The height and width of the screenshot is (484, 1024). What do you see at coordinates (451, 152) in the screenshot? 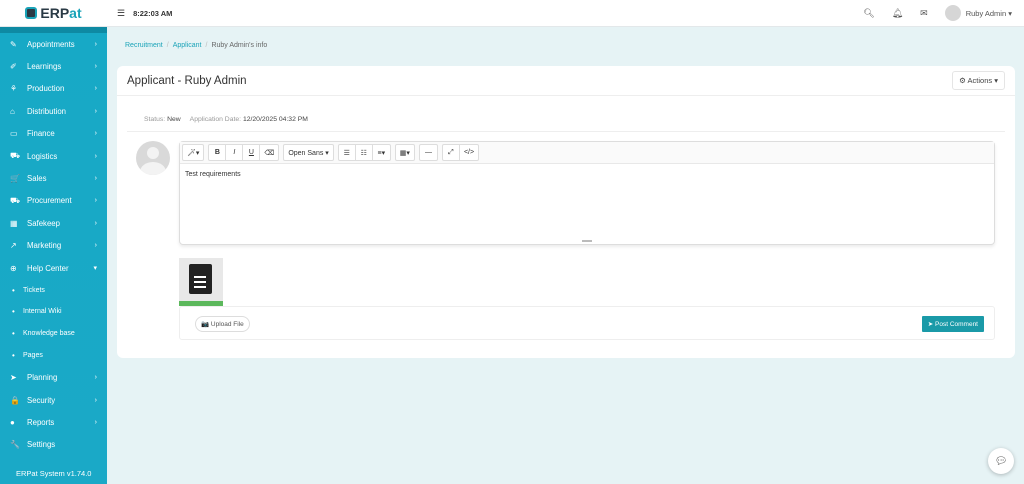
I see `fullscreen-button: ⤢` at bounding box center [451, 152].